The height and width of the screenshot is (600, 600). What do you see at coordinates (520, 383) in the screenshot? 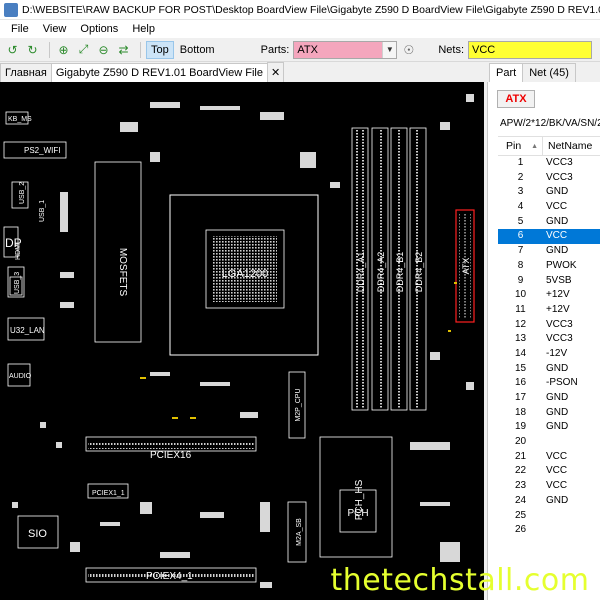
I see `pin-number: 16` at bounding box center [520, 383].